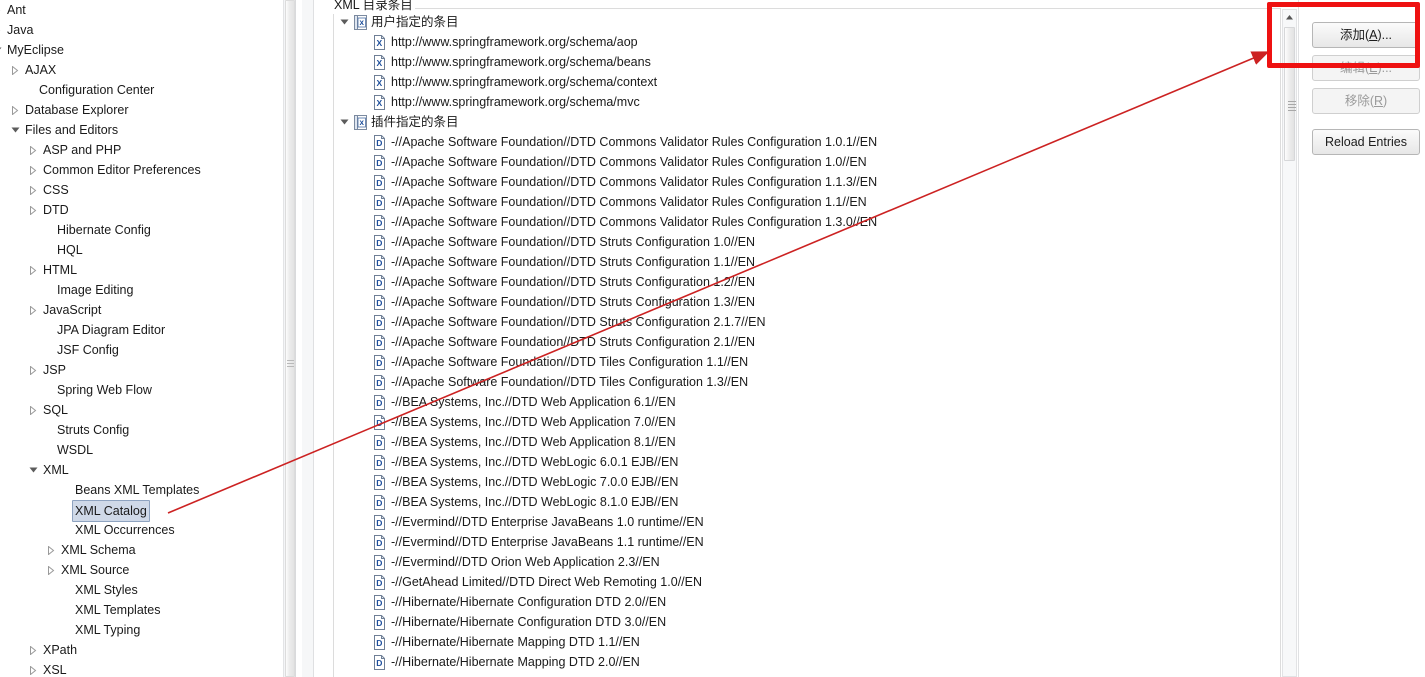 The height and width of the screenshot is (677, 1425). I want to click on catalog-group-row: x 插件指定的条目, so click(808, 122).